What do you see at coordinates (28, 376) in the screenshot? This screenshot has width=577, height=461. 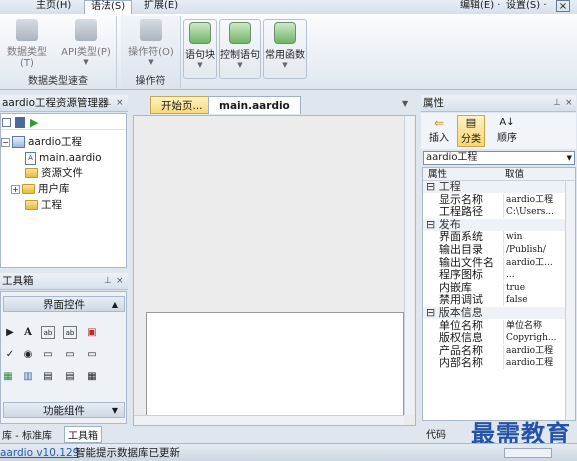 I see `plus-tool-icon: ▥` at bounding box center [28, 376].